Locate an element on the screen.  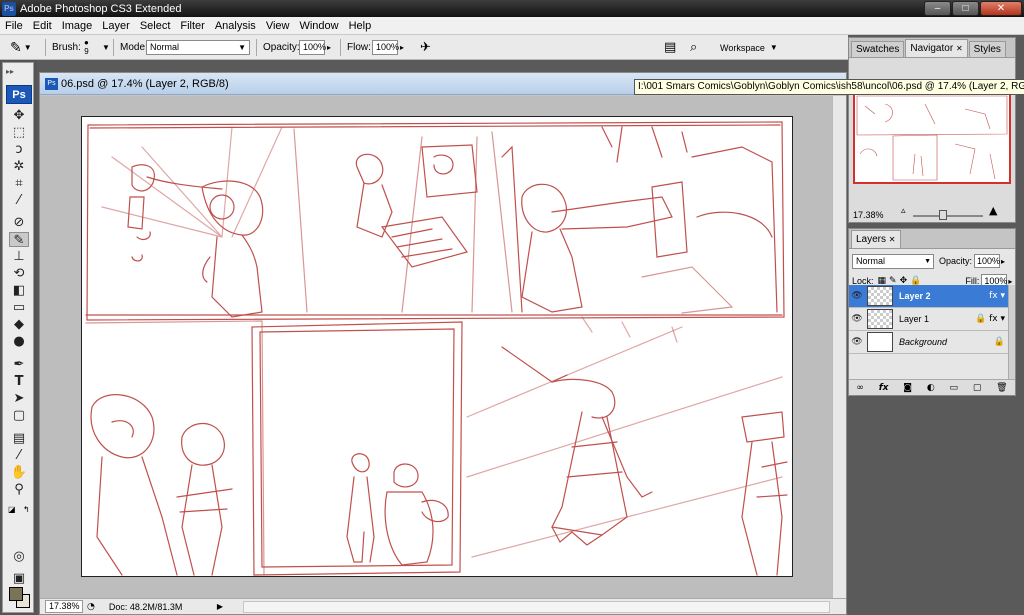
foreground-color-swatch is located at coordinates (16, 594).